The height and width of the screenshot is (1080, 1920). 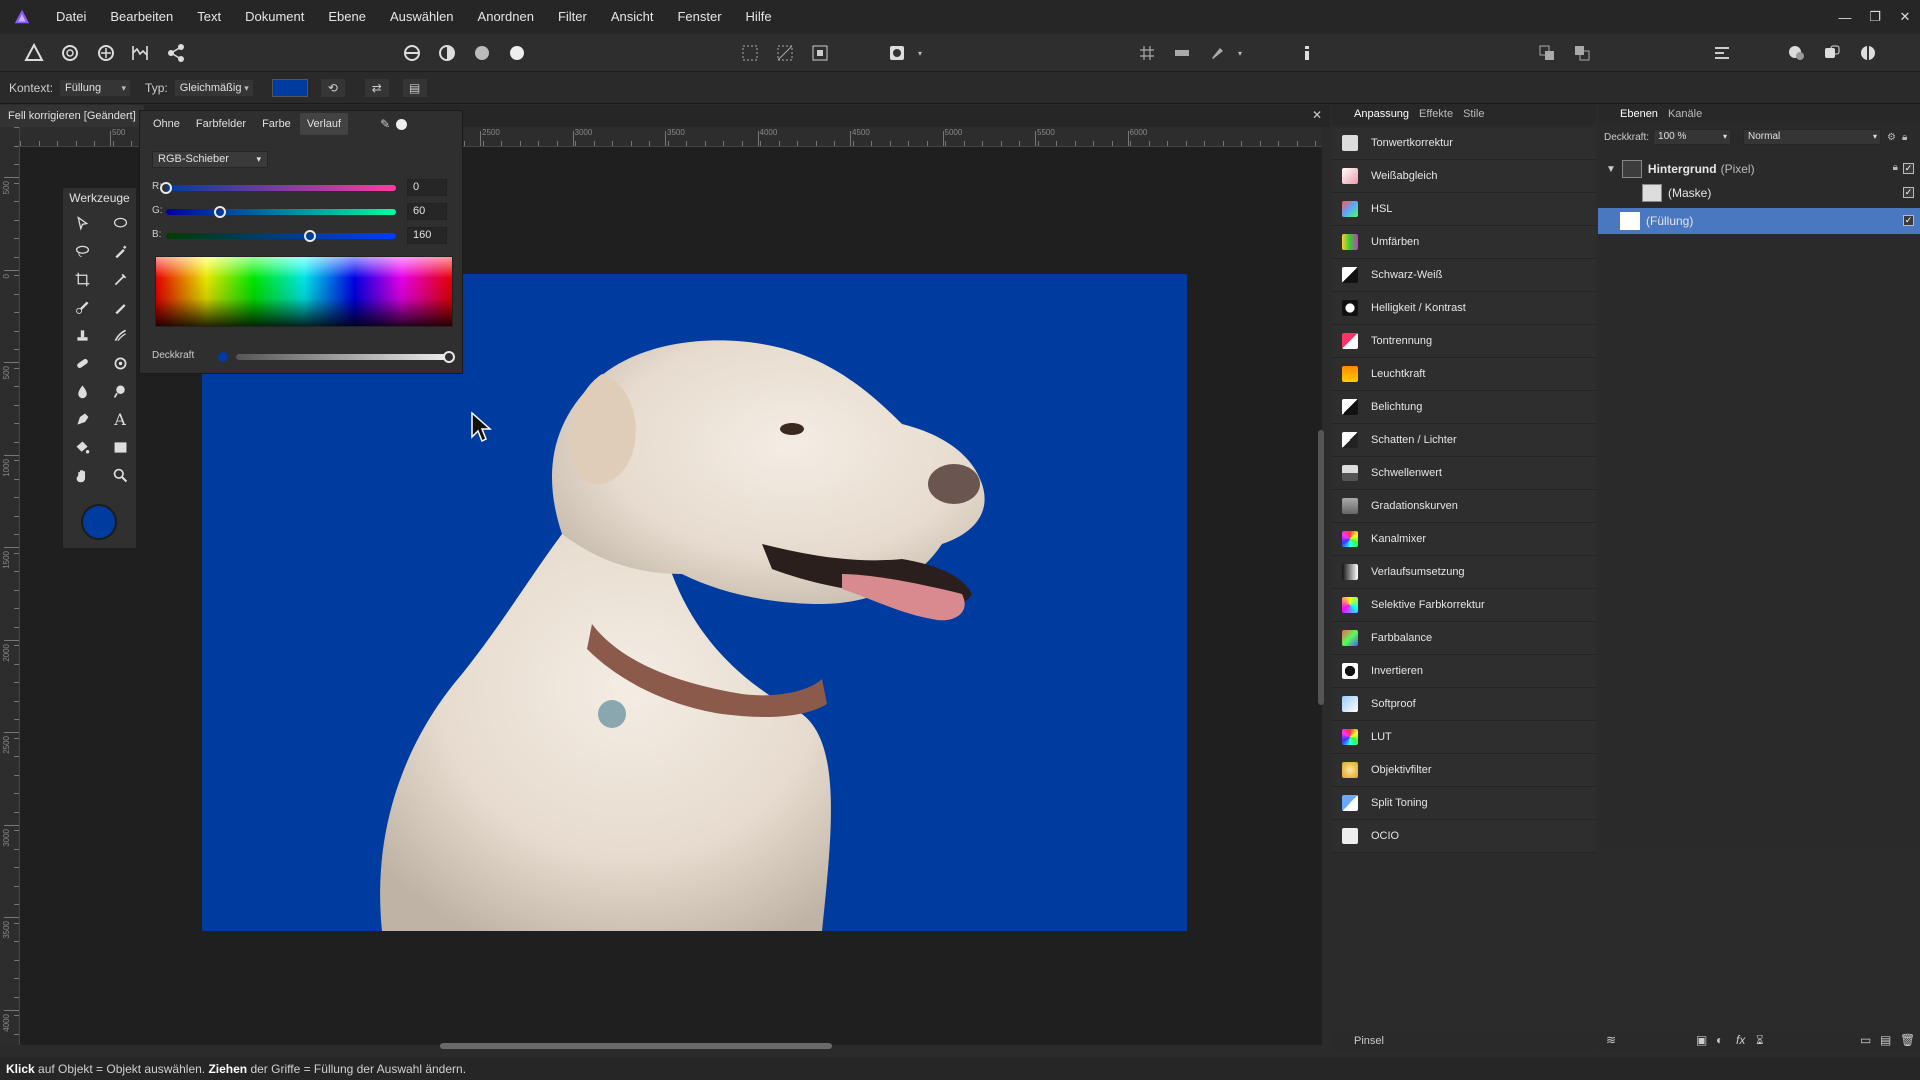 What do you see at coordinates (120, 307) in the screenshot?
I see `pixel-brush-tool-icon` at bounding box center [120, 307].